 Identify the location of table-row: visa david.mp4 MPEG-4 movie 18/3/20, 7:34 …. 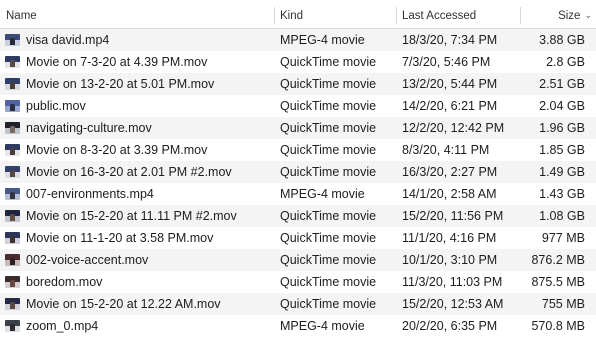
(298, 40).